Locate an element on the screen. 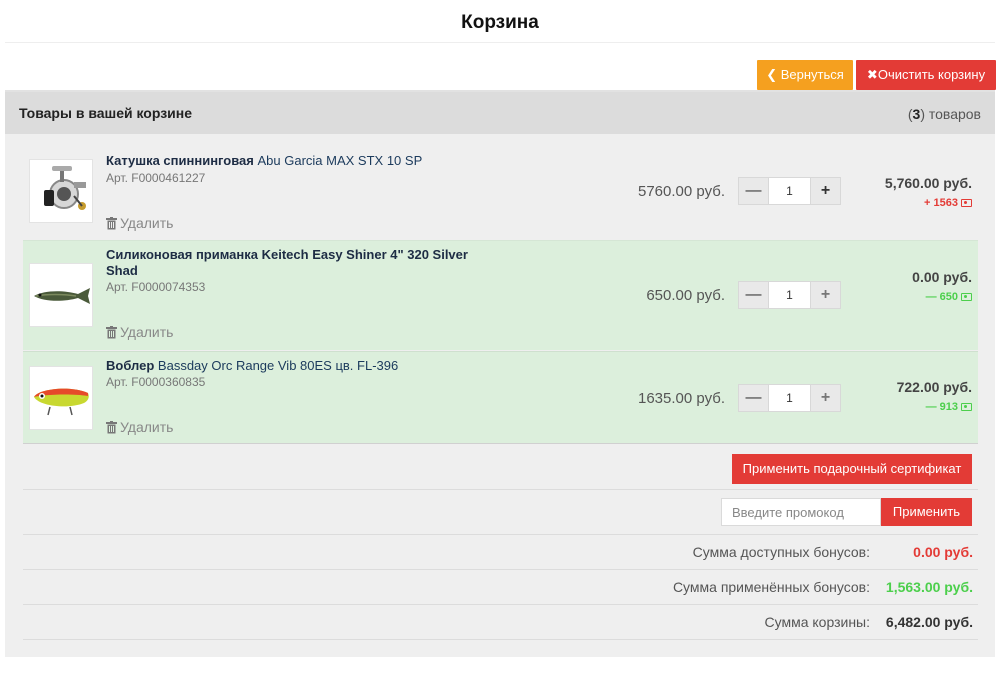 The width and height of the screenshot is (1000, 678). page-title: Корзина is located at coordinates (500, 22).